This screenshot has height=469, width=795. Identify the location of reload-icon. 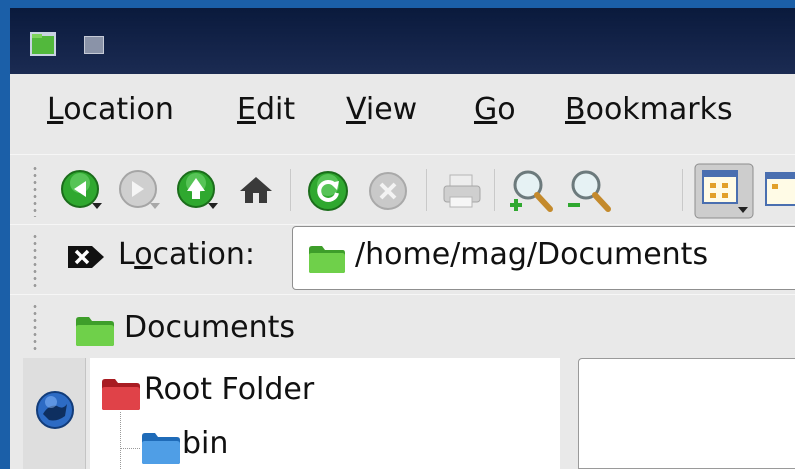
(329, 192).